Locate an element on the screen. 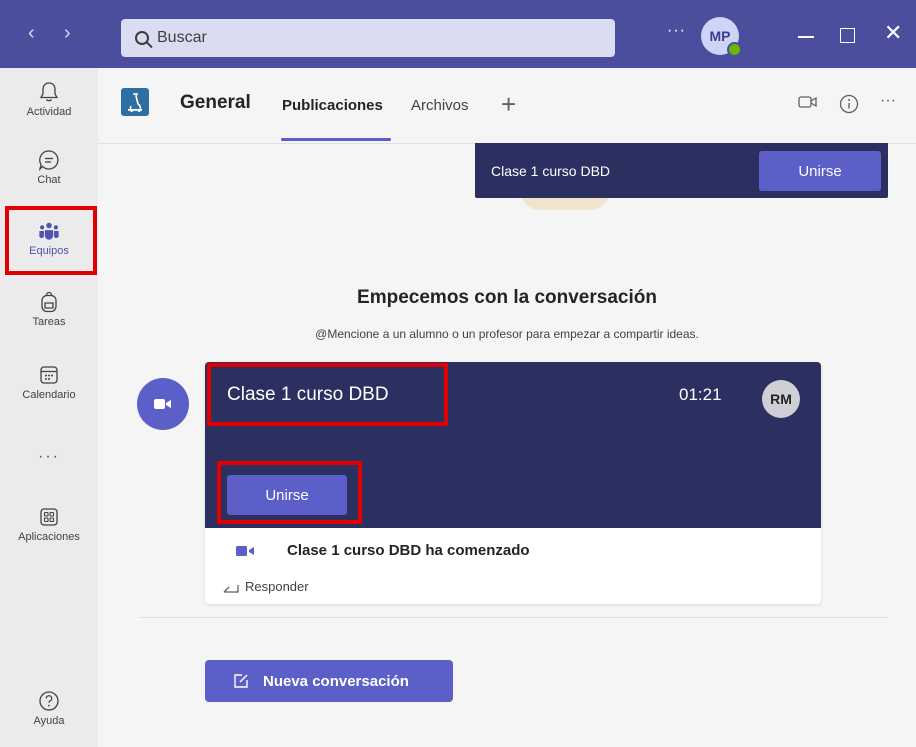 This screenshot has height=747, width=916. rail-item-calendario: Calendario is located at coordinates (49, 382).